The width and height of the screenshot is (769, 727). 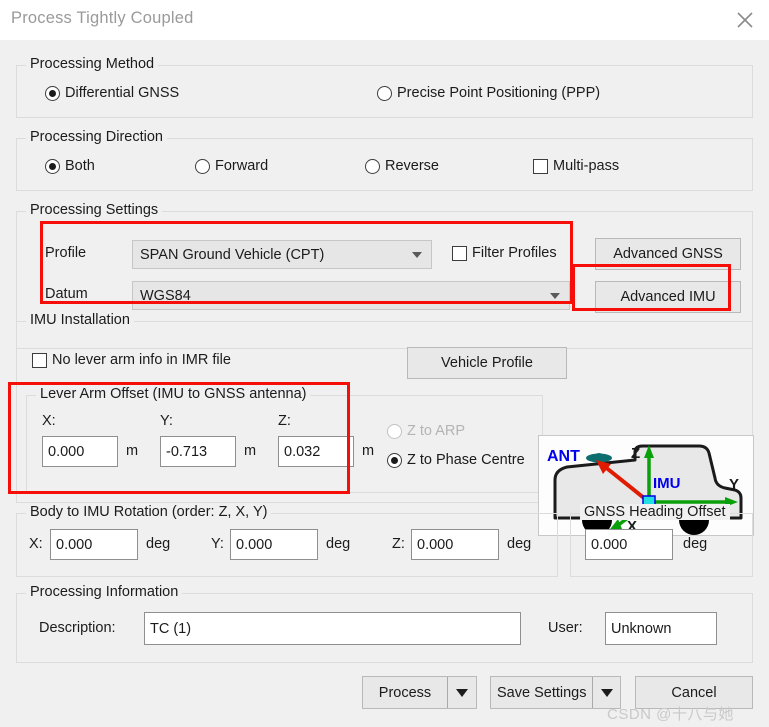 I want to click on ant-label: ANT, so click(x=563, y=456).